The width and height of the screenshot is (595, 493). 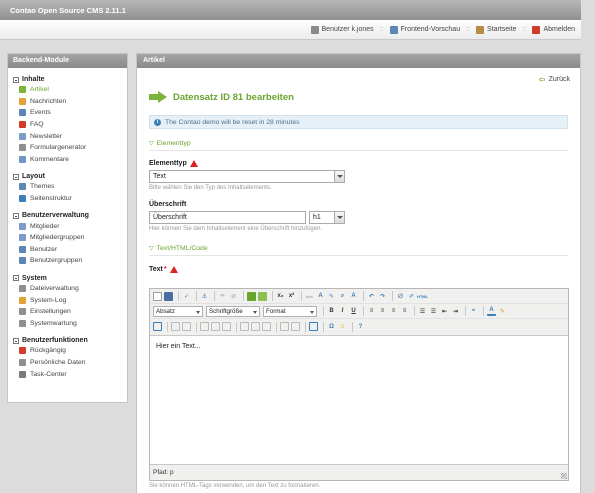 What do you see at coordinates (382, 311) in the screenshot?
I see `align-center-icon: ≡` at bounding box center [382, 311].